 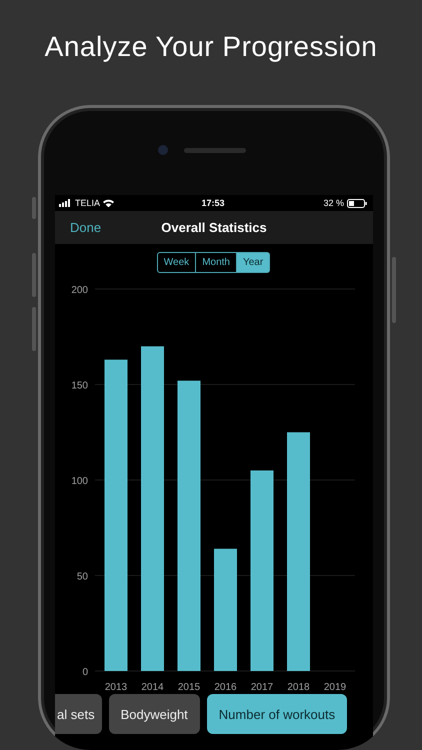 I want to click on axis-label: 200, so click(x=79, y=290).